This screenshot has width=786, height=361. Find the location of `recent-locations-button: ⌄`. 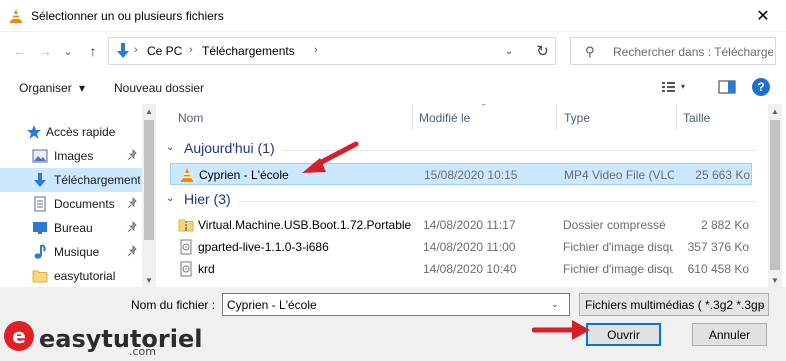

recent-locations-button: ⌄ is located at coordinates (68, 51).